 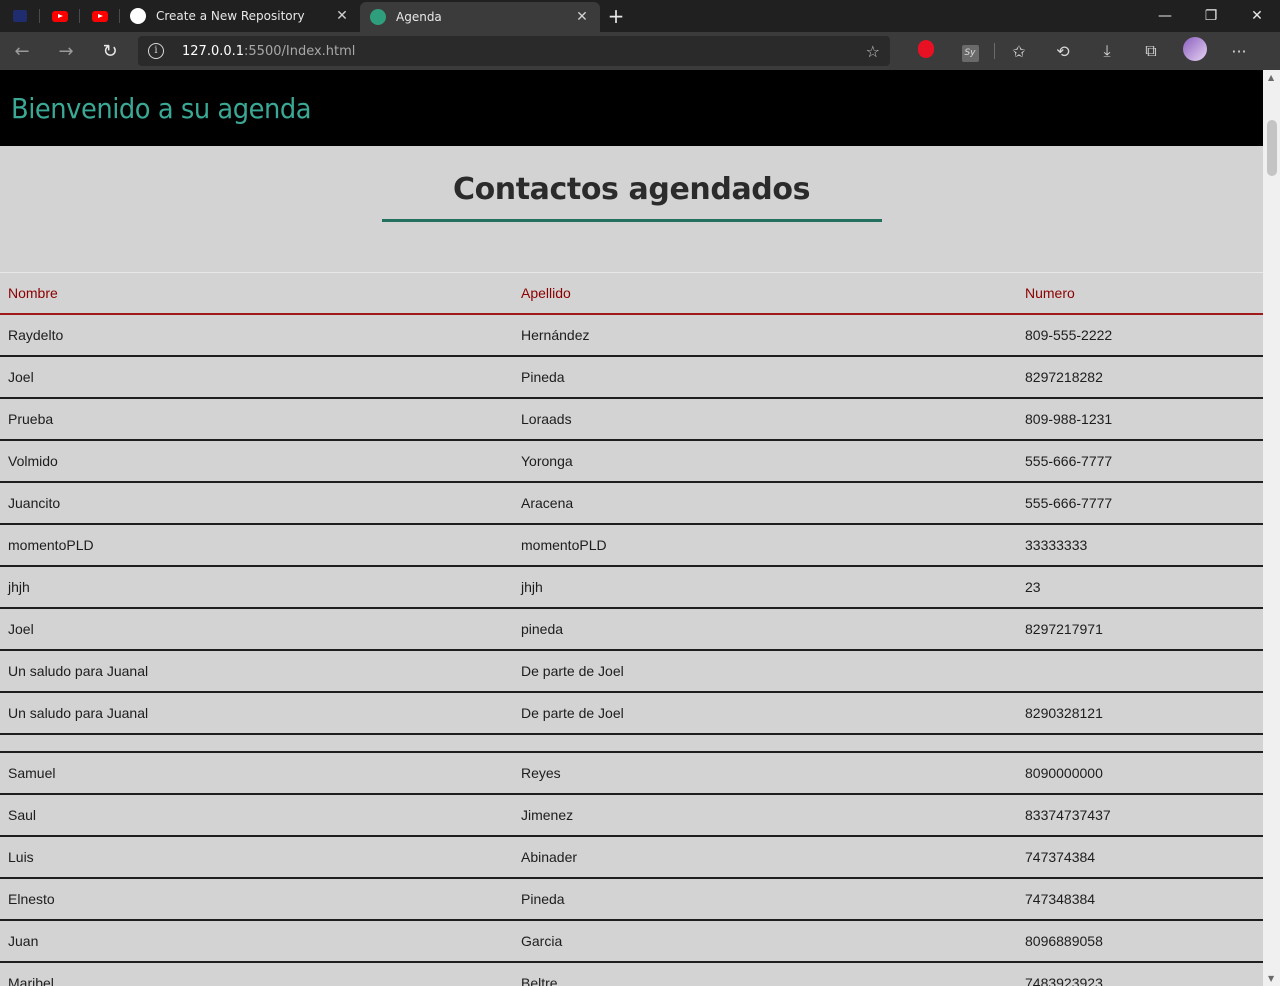 I want to click on refresh-icon: ↻, so click(x=110, y=51).